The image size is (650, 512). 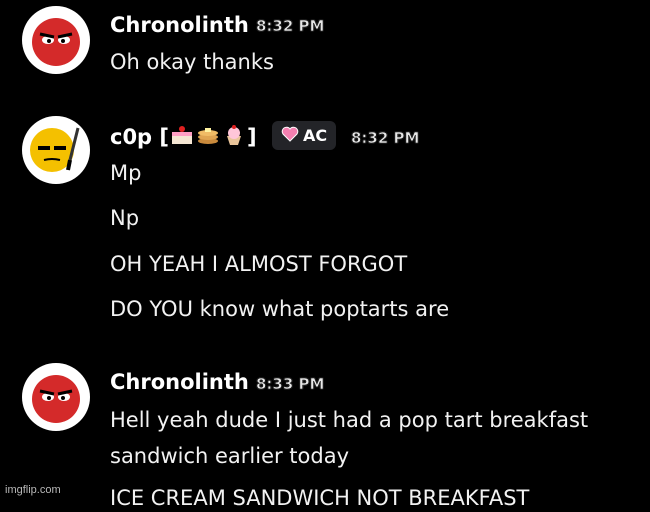 I want to click on message-text: ICE CREAM SANDWICH NOT BREAKFAST, so click(x=320, y=498).